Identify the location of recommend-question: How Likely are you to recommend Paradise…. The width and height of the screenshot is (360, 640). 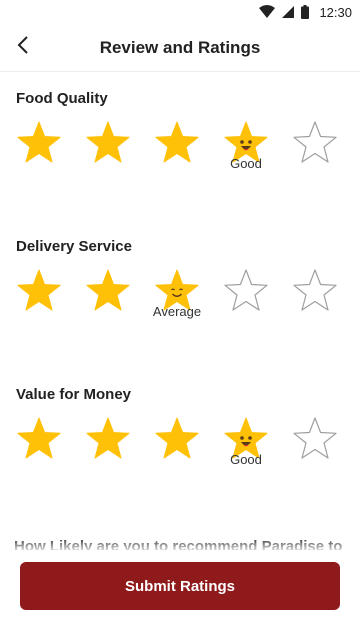
(178, 544).